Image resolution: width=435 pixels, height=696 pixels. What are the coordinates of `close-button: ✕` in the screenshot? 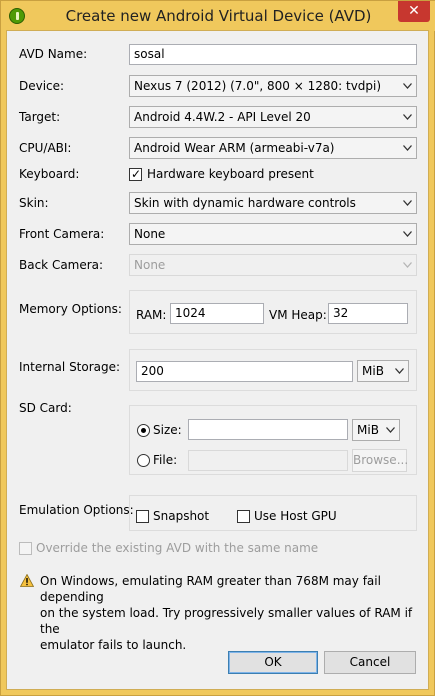 It's located at (414, 11).